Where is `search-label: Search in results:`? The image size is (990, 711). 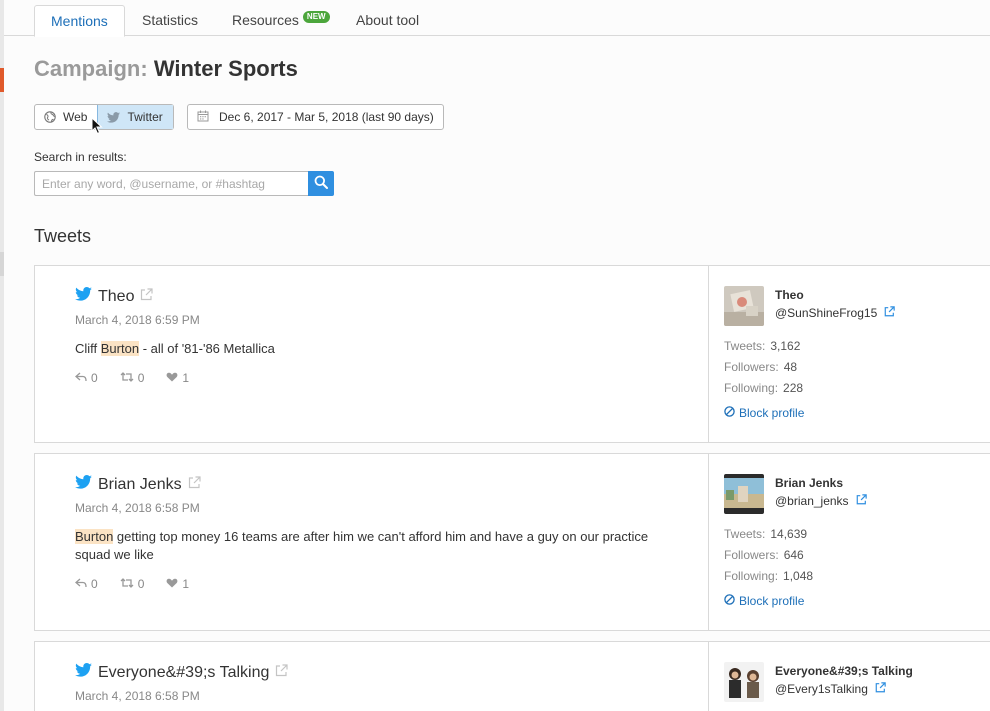
search-label: Search in results: is located at coordinates (80, 157).